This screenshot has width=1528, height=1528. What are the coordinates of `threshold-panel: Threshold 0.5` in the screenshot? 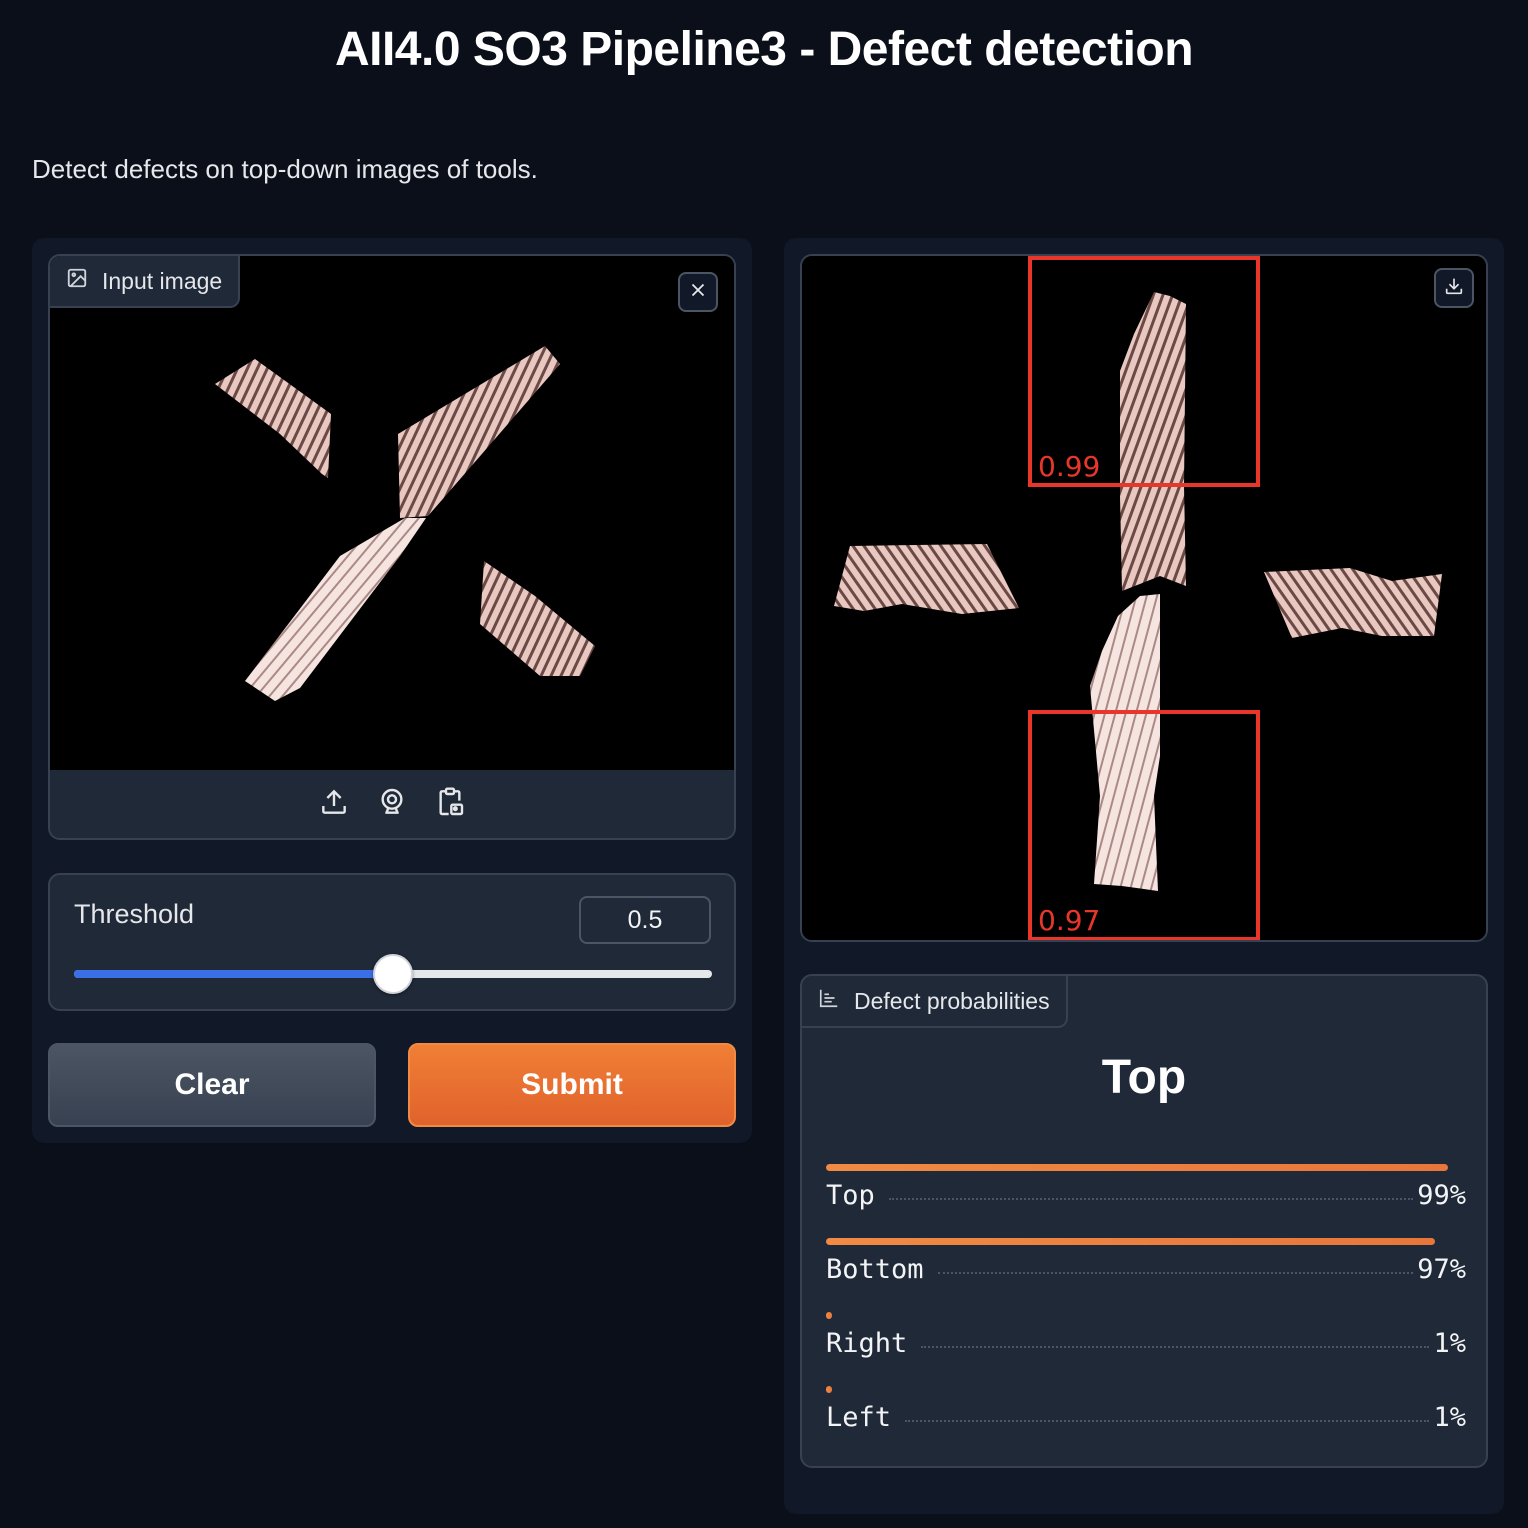 It's located at (392, 942).